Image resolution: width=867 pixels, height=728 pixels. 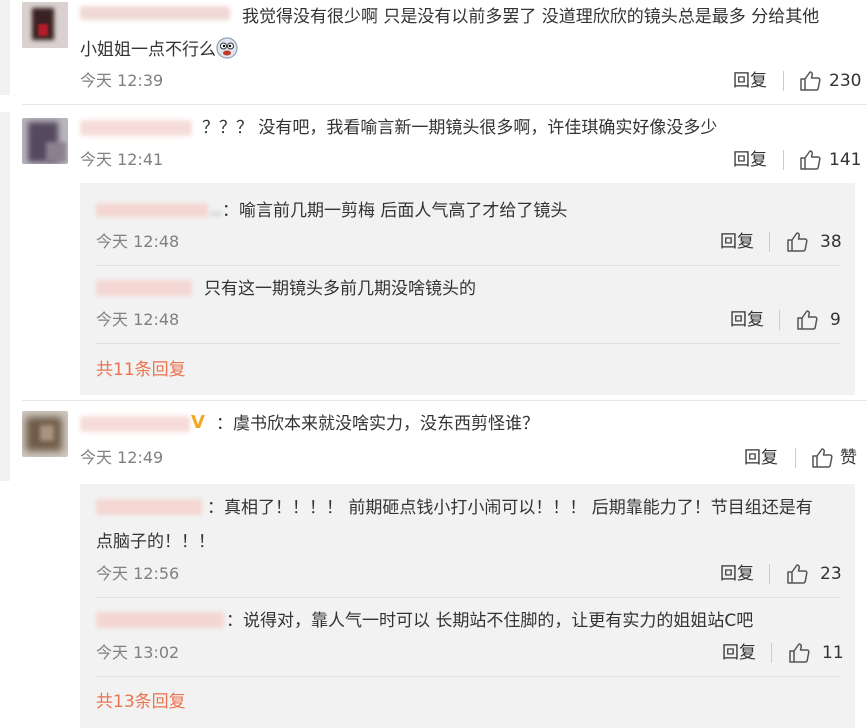 What do you see at coordinates (198, 422) in the screenshot?
I see `verified-badge-icon: V` at bounding box center [198, 422].